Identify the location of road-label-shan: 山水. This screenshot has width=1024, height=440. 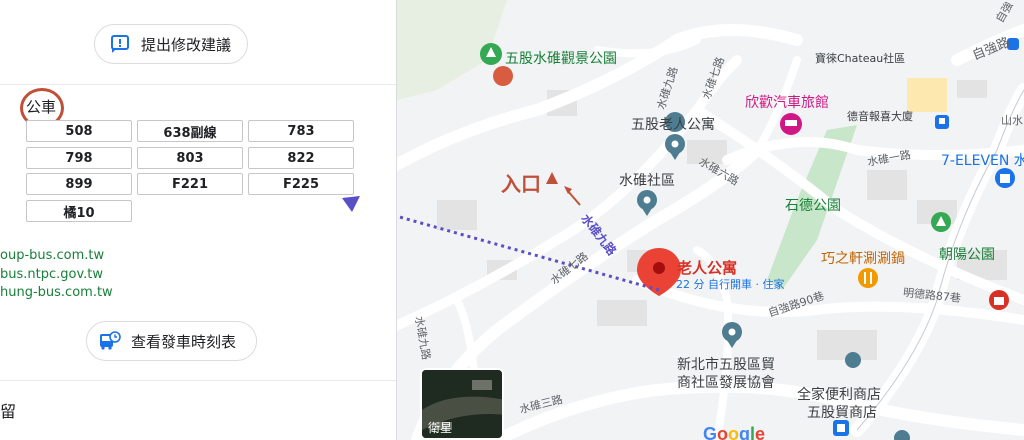
(1012, 120).